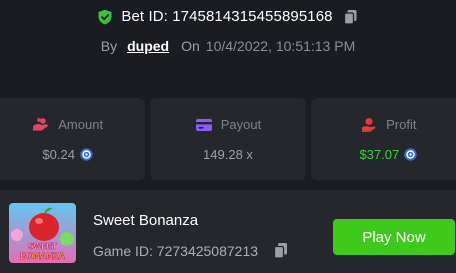 This screenshot has width=456, height=273. What do you see at coordinates (176, 250) in the screenshot?
I see `game-id: Game ID: 7273425087213` at bounding box center [176, 250].